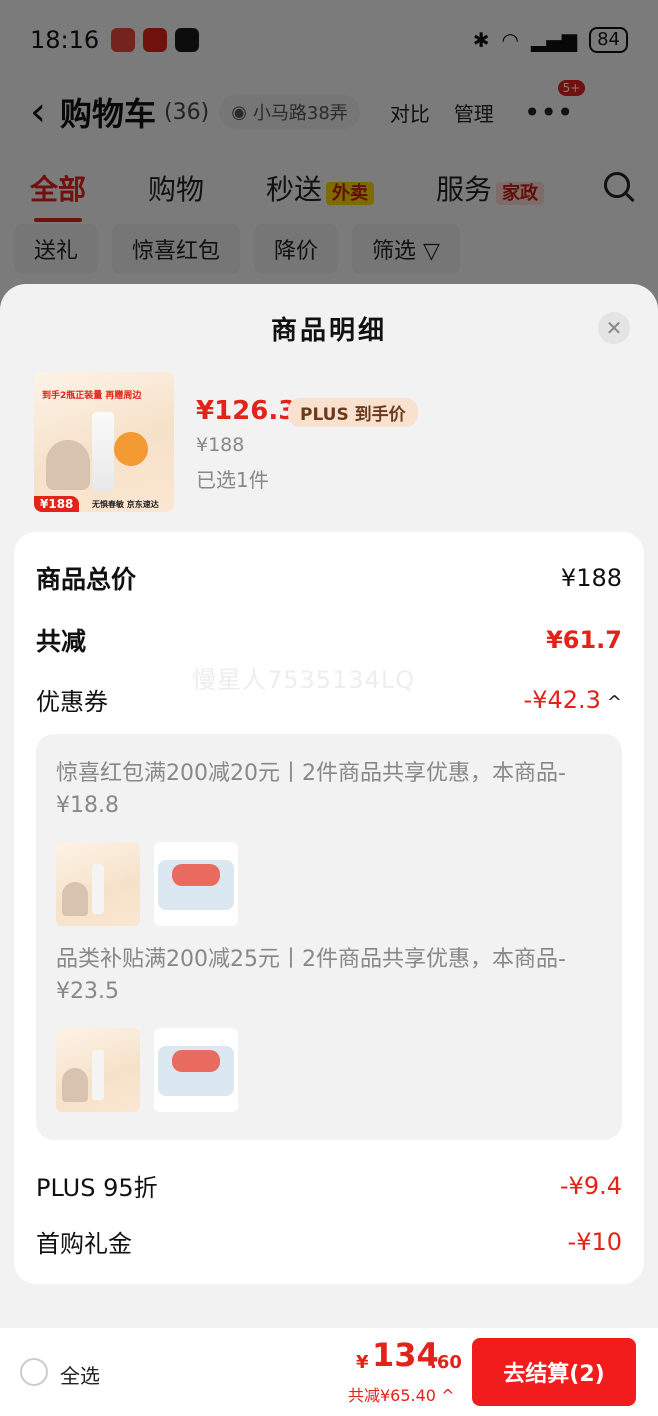 The height and width of the screenshot is (1416, 658). Describe the element at coordinates (311, 789) in the screenshot. I see `coupon-desc: 惊喜红包满200减20元丨2件商品共享优惠，本商品-¥18.8` at that location.